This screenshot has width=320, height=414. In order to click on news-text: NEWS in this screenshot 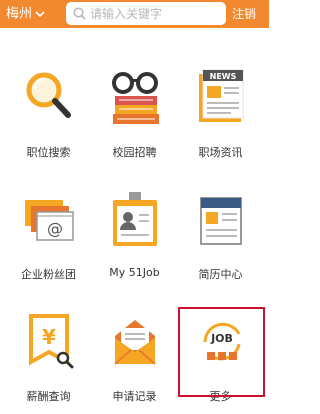, I will do `click(223, 76)`.